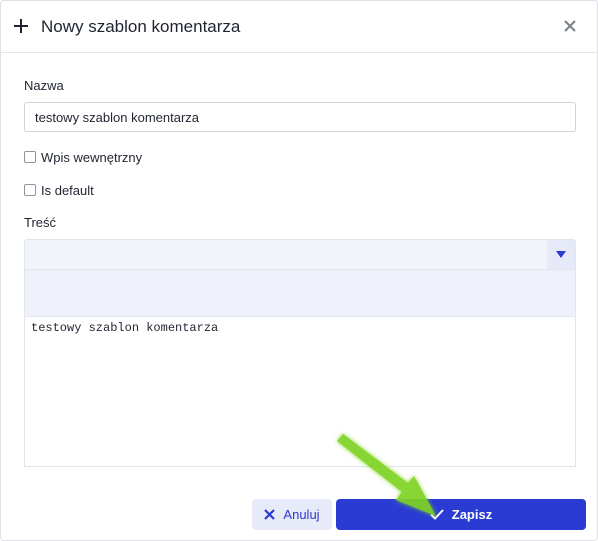 The height and width of the screenshot is (541, 598). What do you see at coordinates (30, 190) in the screenshot?
I see `is-default-checkbox` at bounding box center [30, 190].